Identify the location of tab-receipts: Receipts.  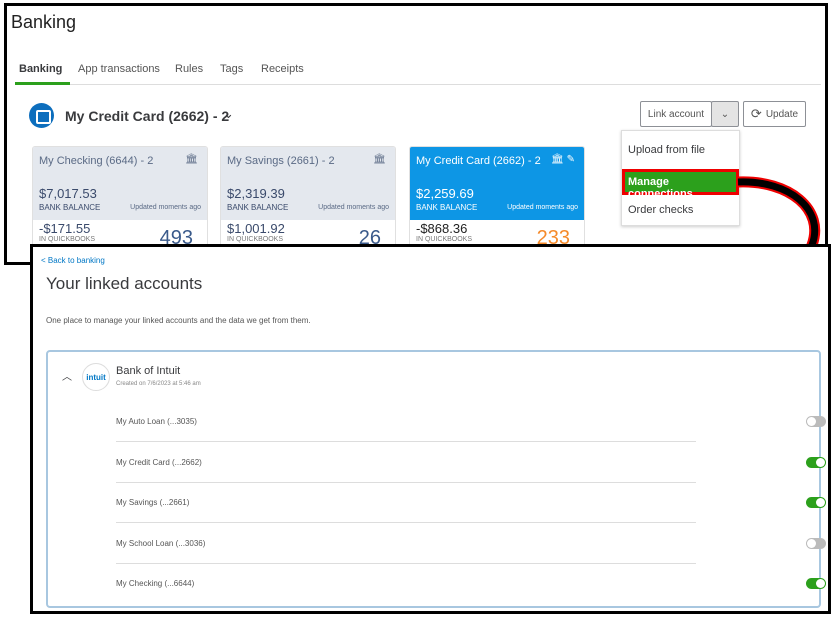
(282, 69).